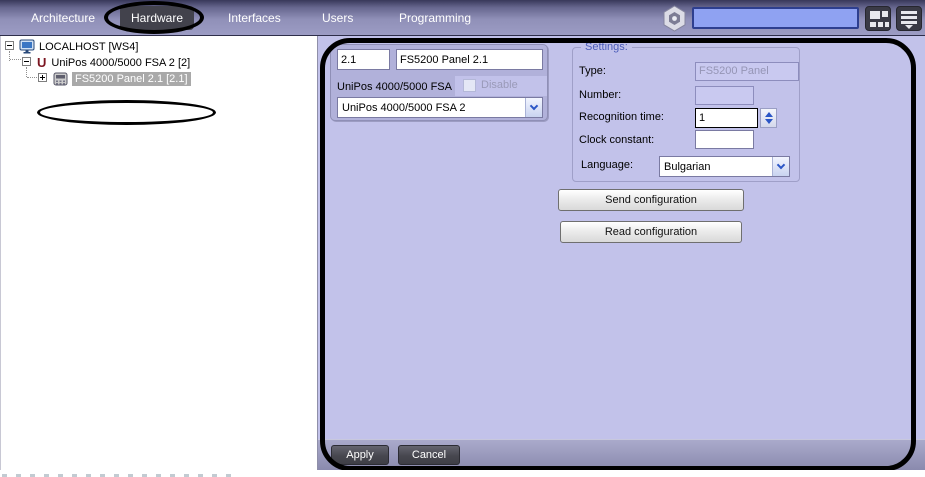 The height and width of the screenshot is (477, 925). I want to click on tree-node-localhost: LOCALHOST [WS4], so click(78, 46).